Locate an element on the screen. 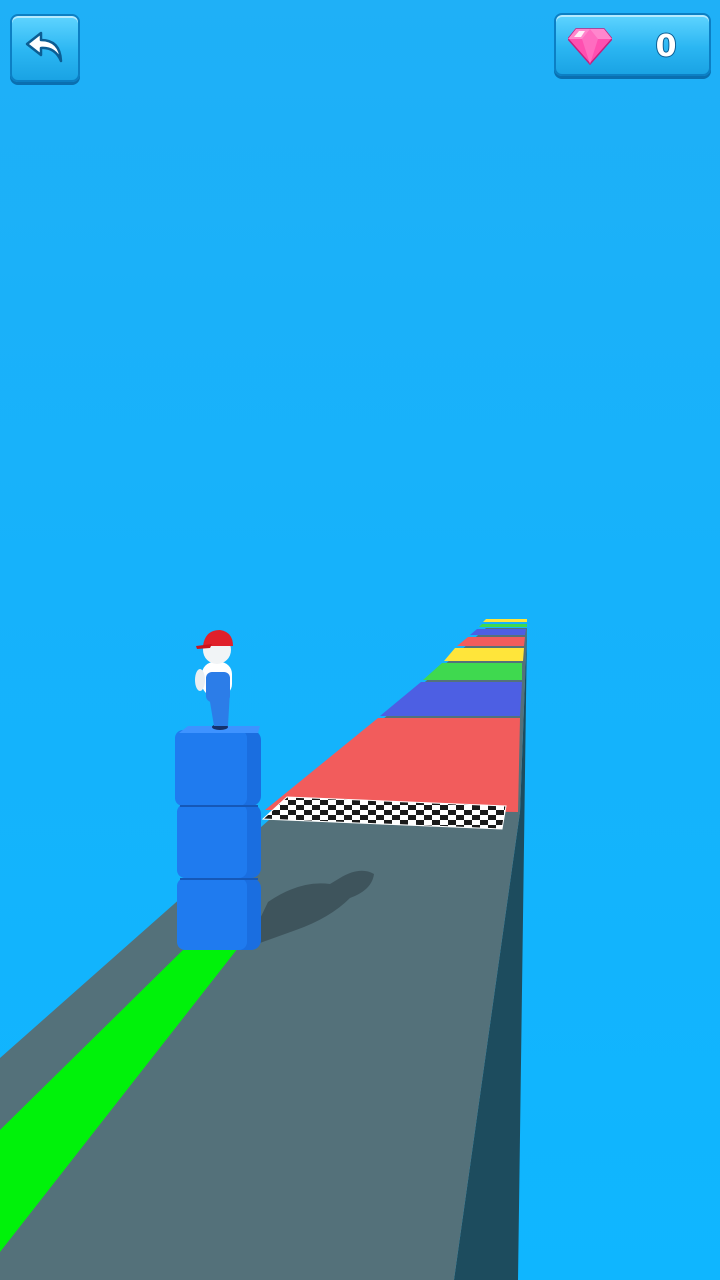 The width and height of the screenshot is (720, 1280). player-arm is located at coordinates (200, 680).